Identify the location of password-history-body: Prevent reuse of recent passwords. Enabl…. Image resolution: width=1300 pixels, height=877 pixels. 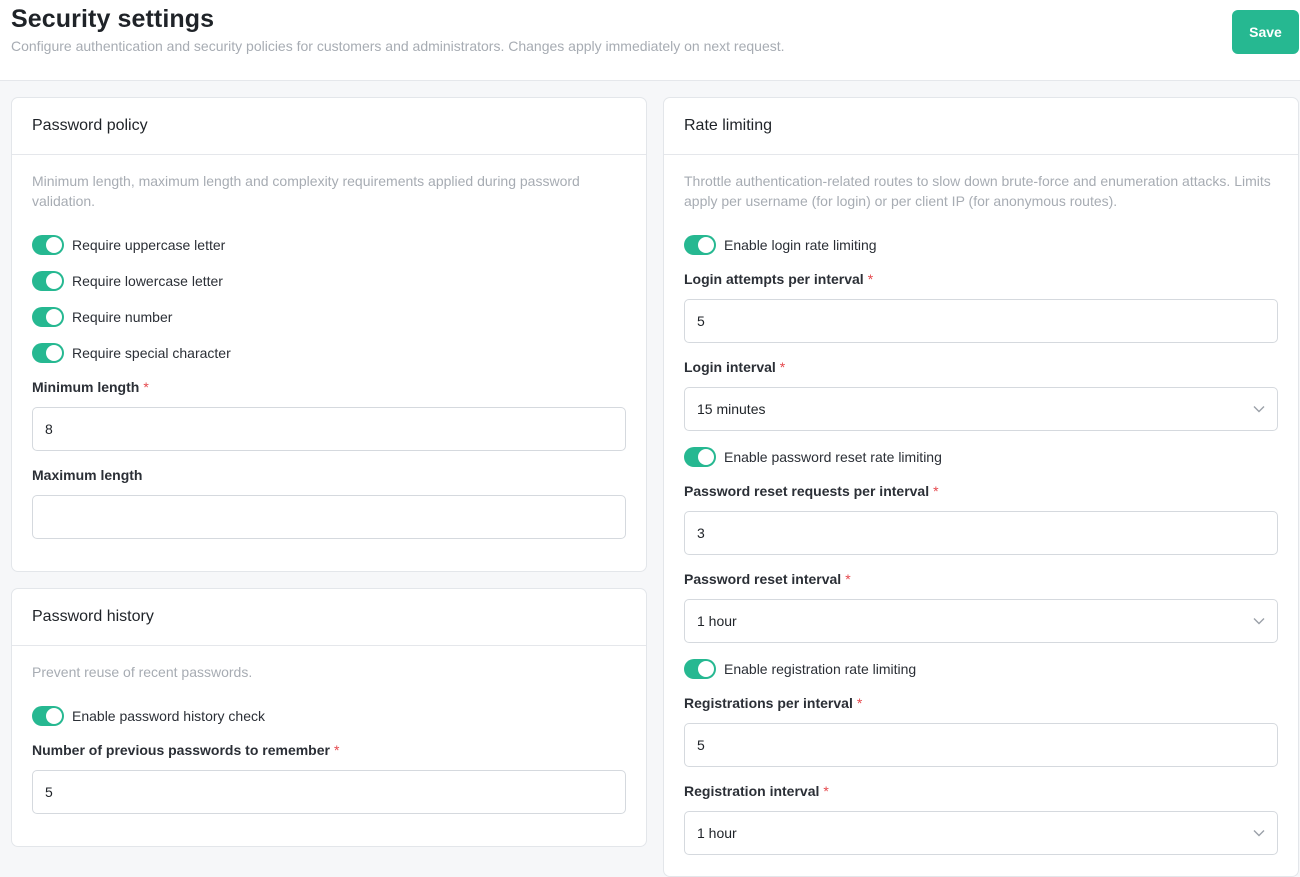
(329, 746).